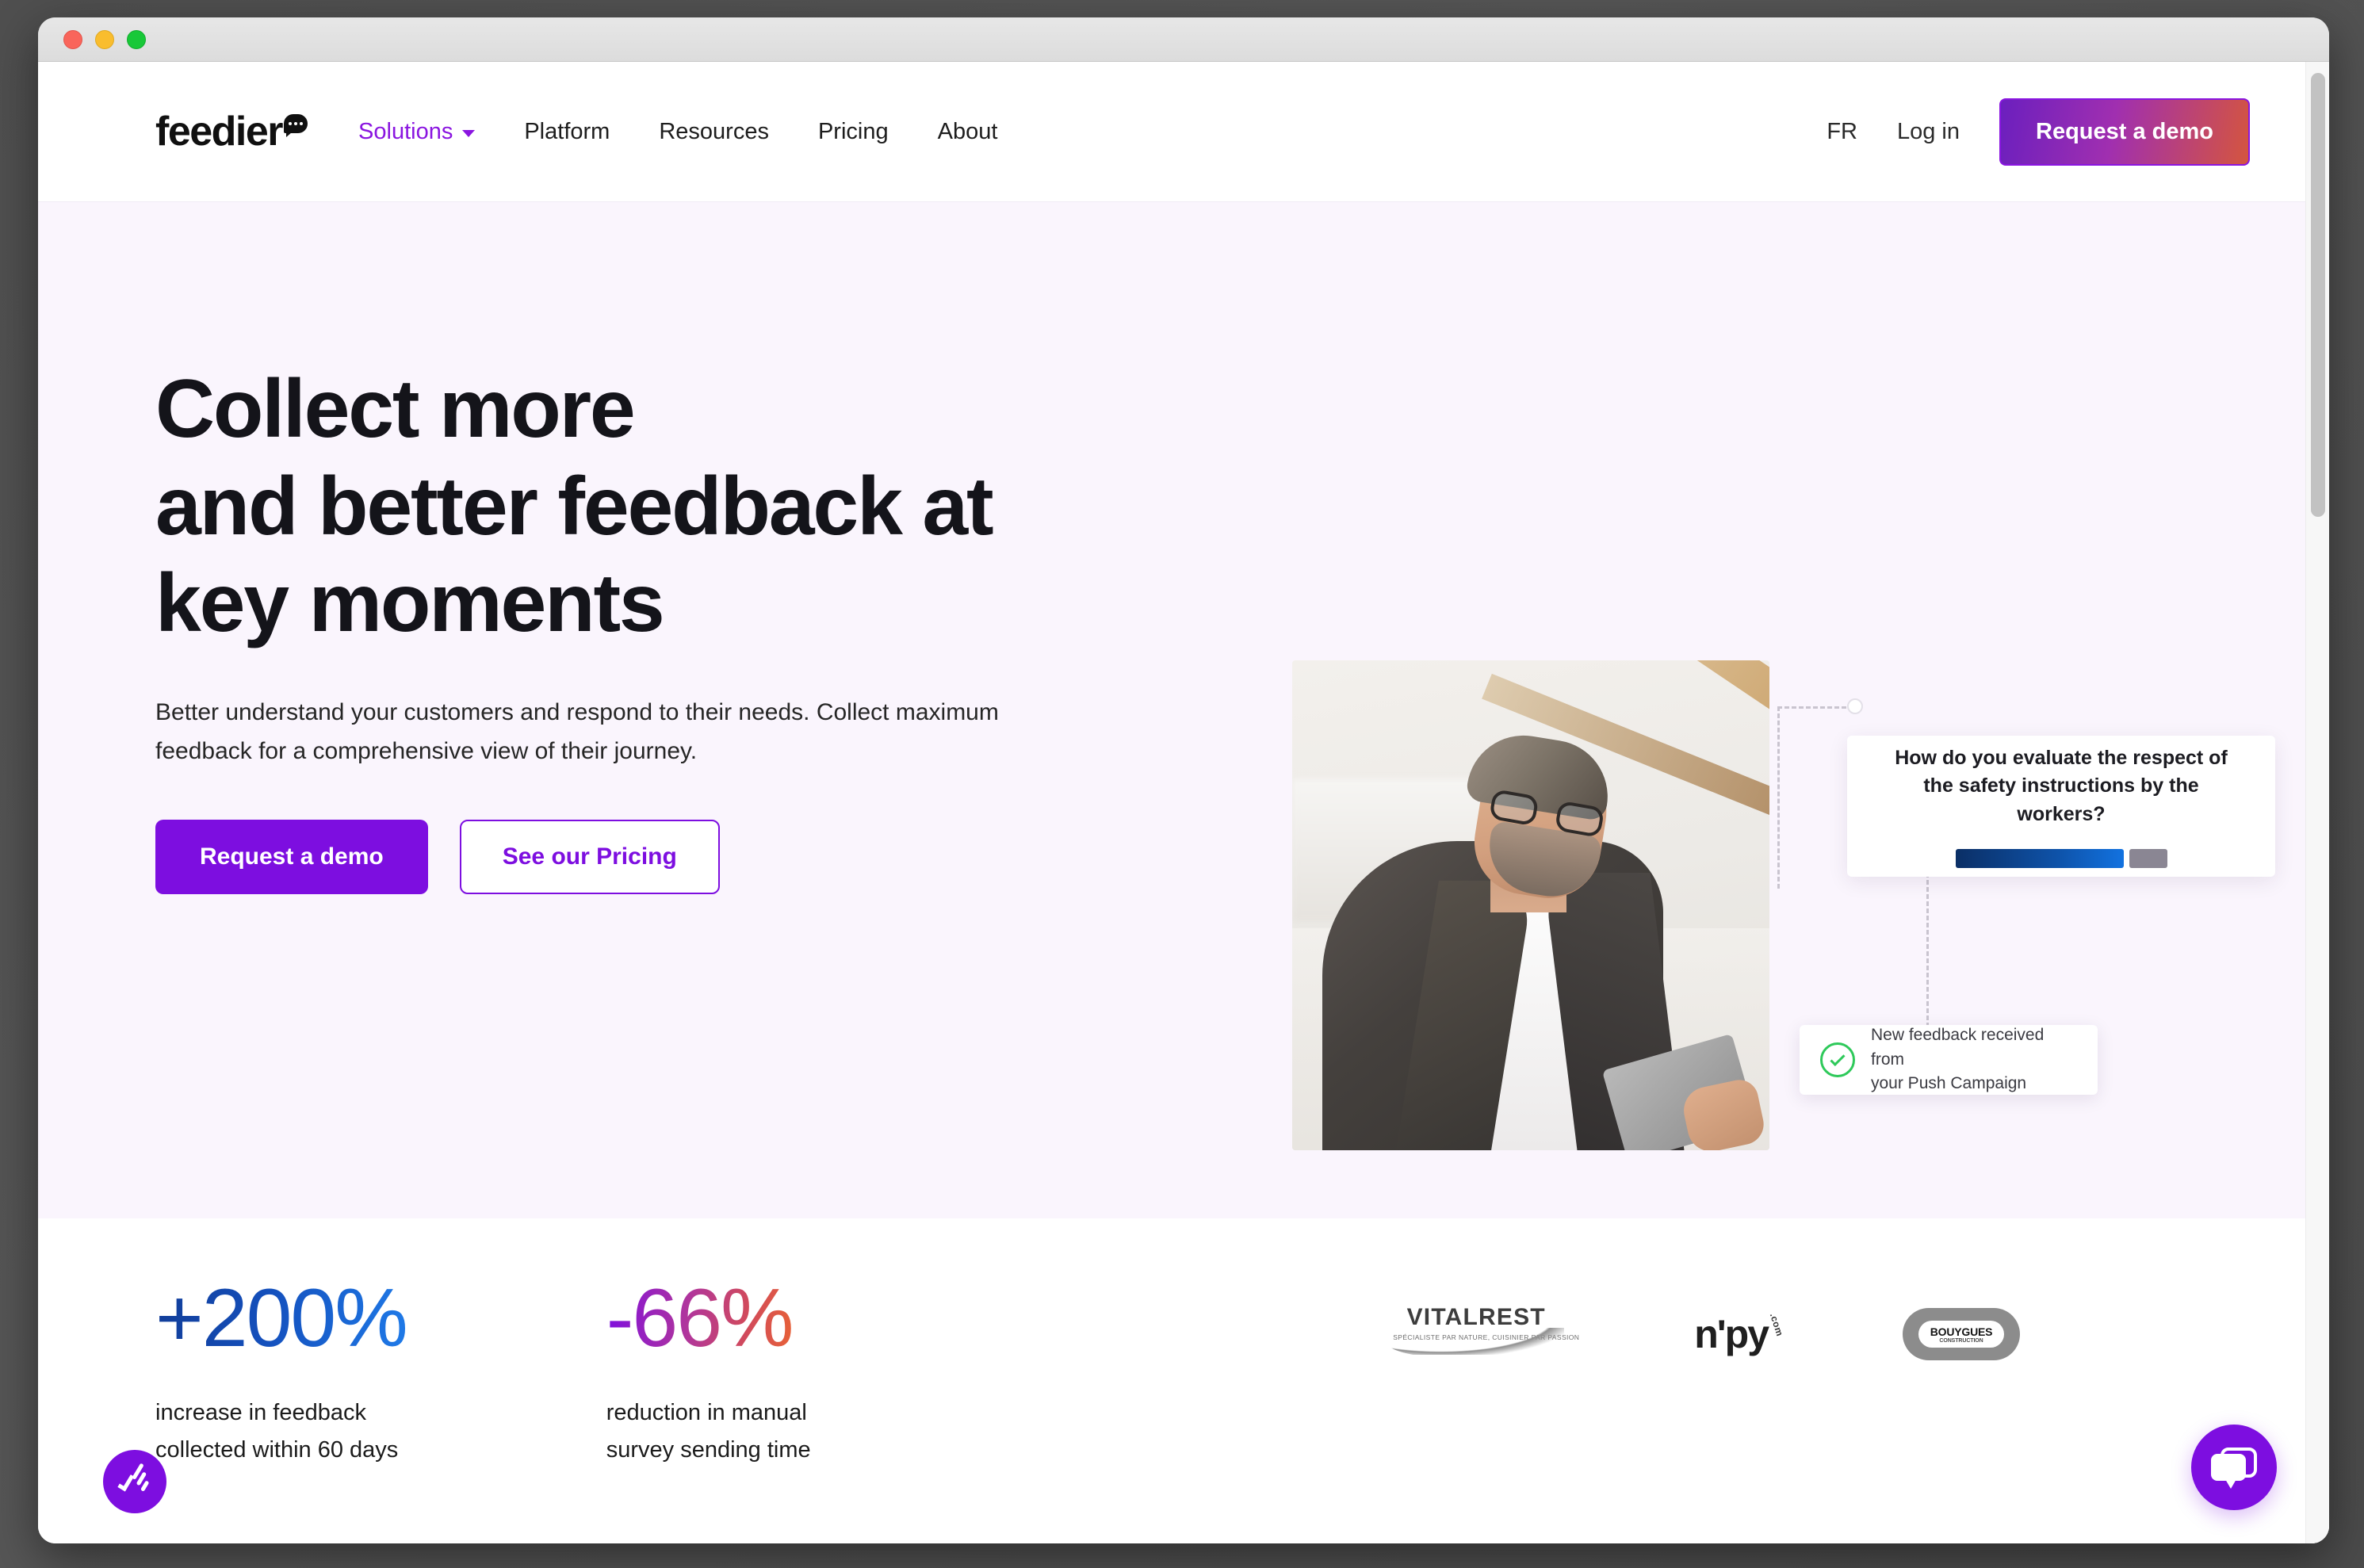 The height and width of the screenshot is (1568, 2364). Describe the element at coordinates (296, 125) in the screenshot. I see `speech-bubble-icon` at that location.